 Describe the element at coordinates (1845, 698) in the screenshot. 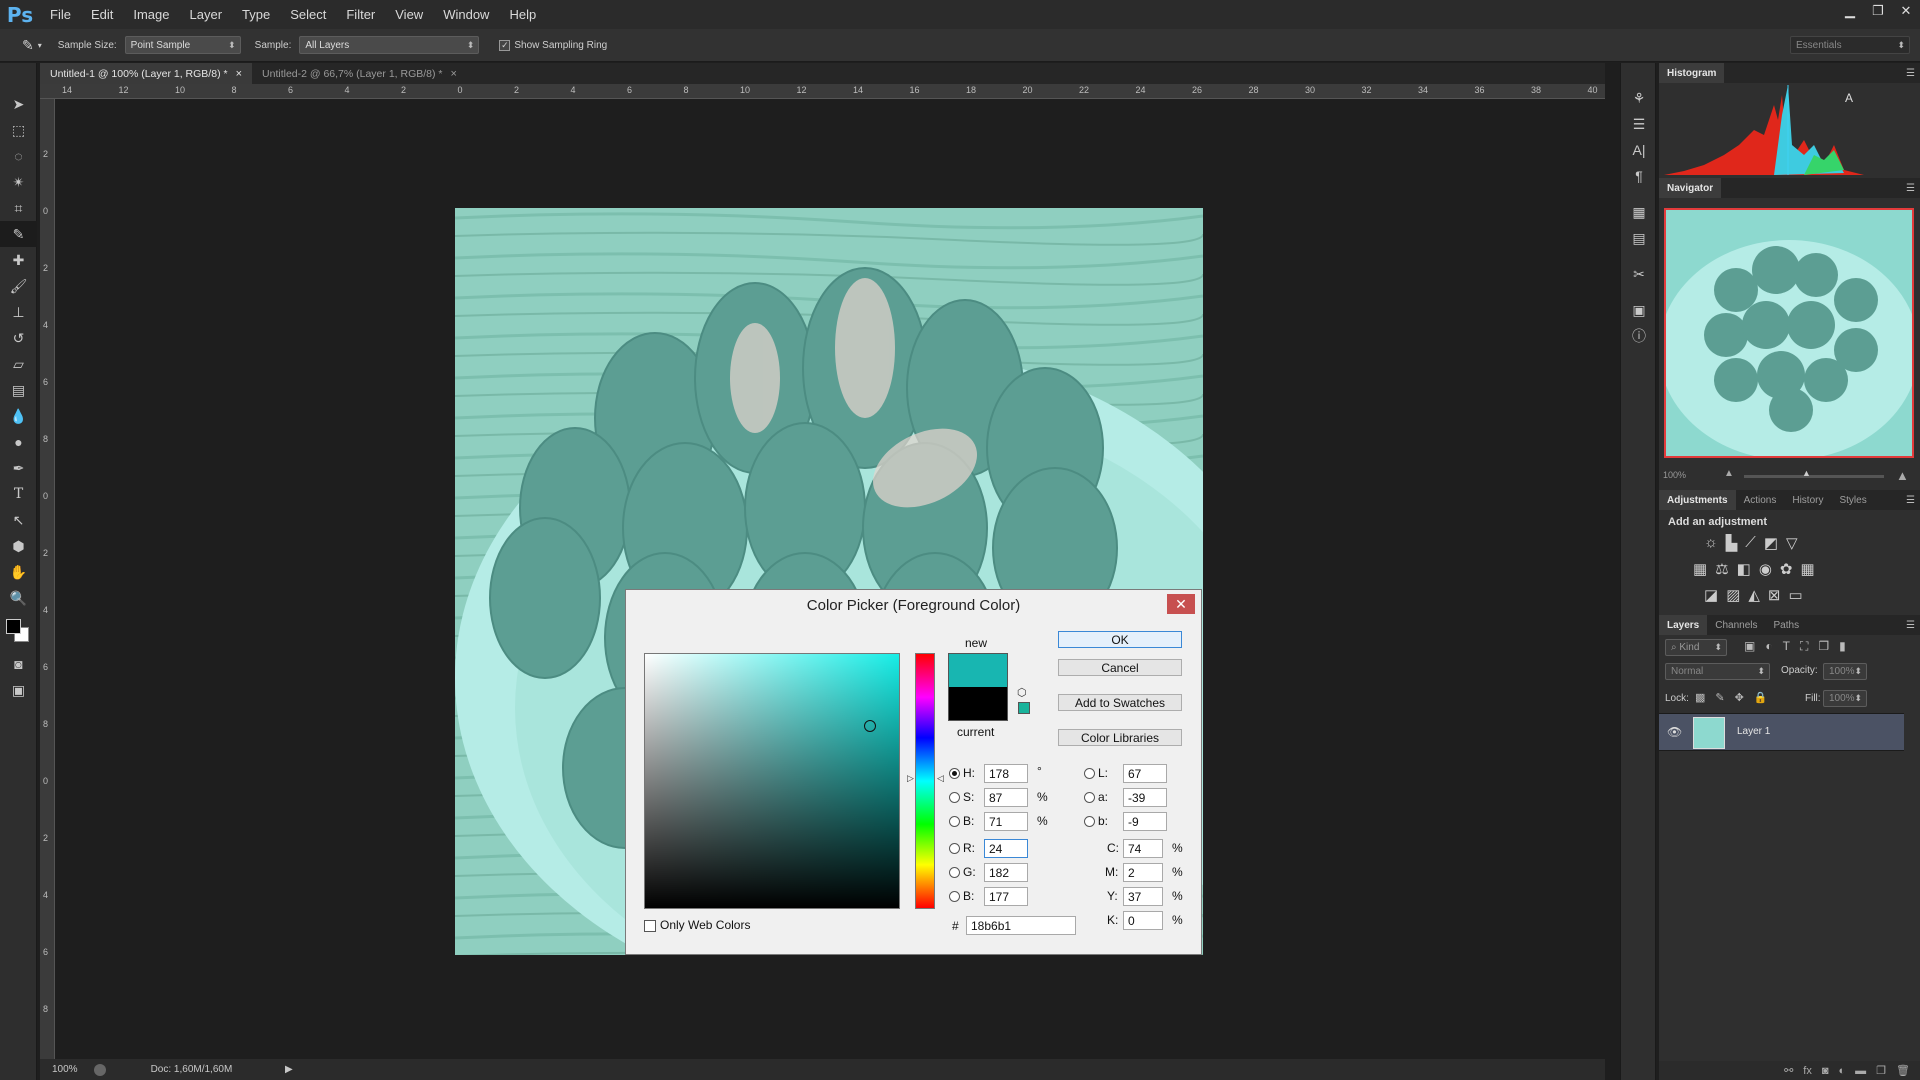

I see `fill-field: 100%` at that location.